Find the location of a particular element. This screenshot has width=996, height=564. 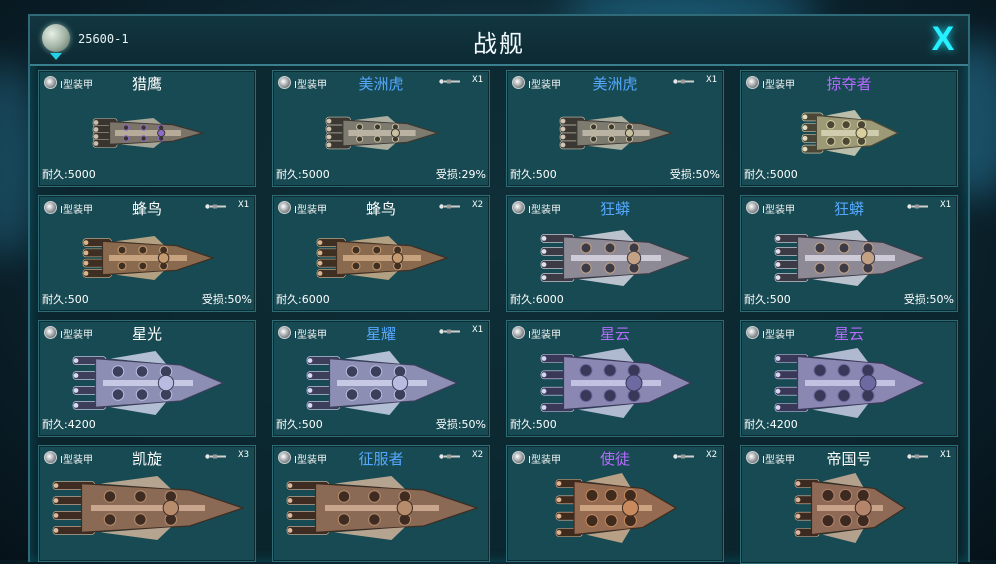

ship-name: 星光 is located at coordinates (146, 334).